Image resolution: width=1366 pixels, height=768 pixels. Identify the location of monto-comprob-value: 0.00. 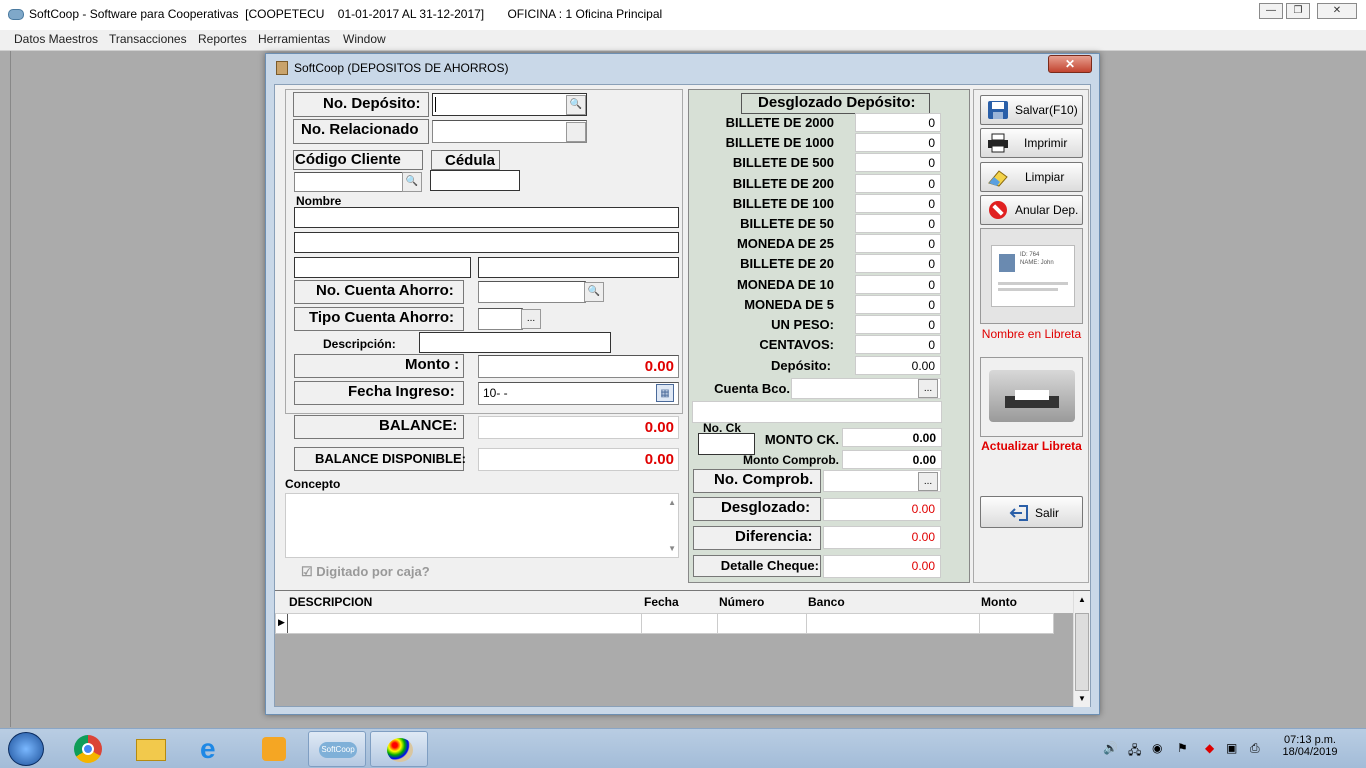
(892, 459).